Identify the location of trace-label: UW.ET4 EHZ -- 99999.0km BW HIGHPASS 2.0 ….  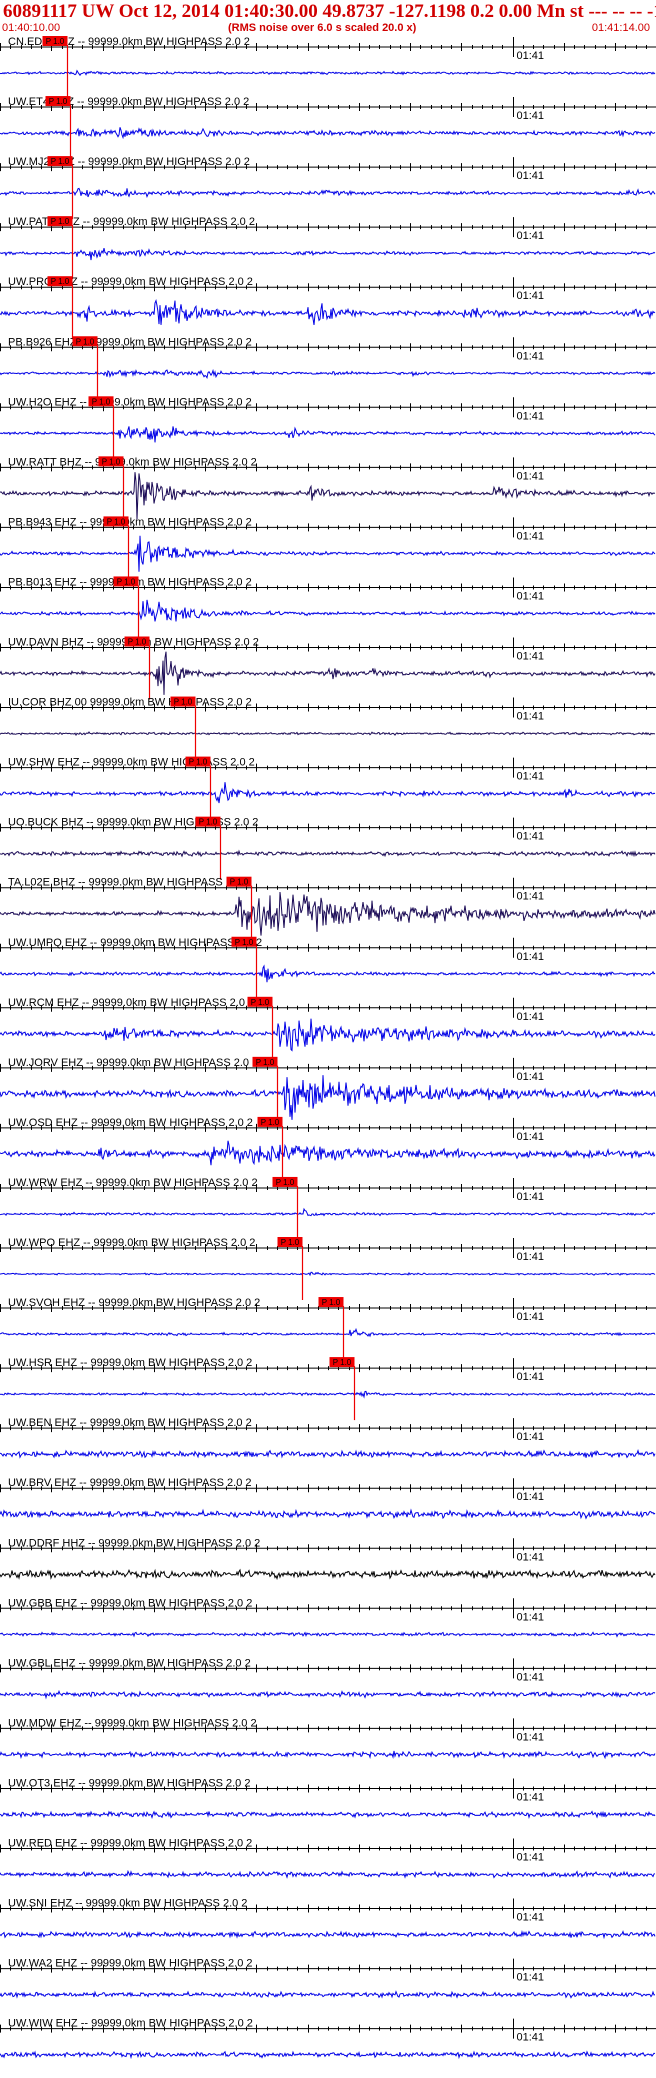
(128, 102).